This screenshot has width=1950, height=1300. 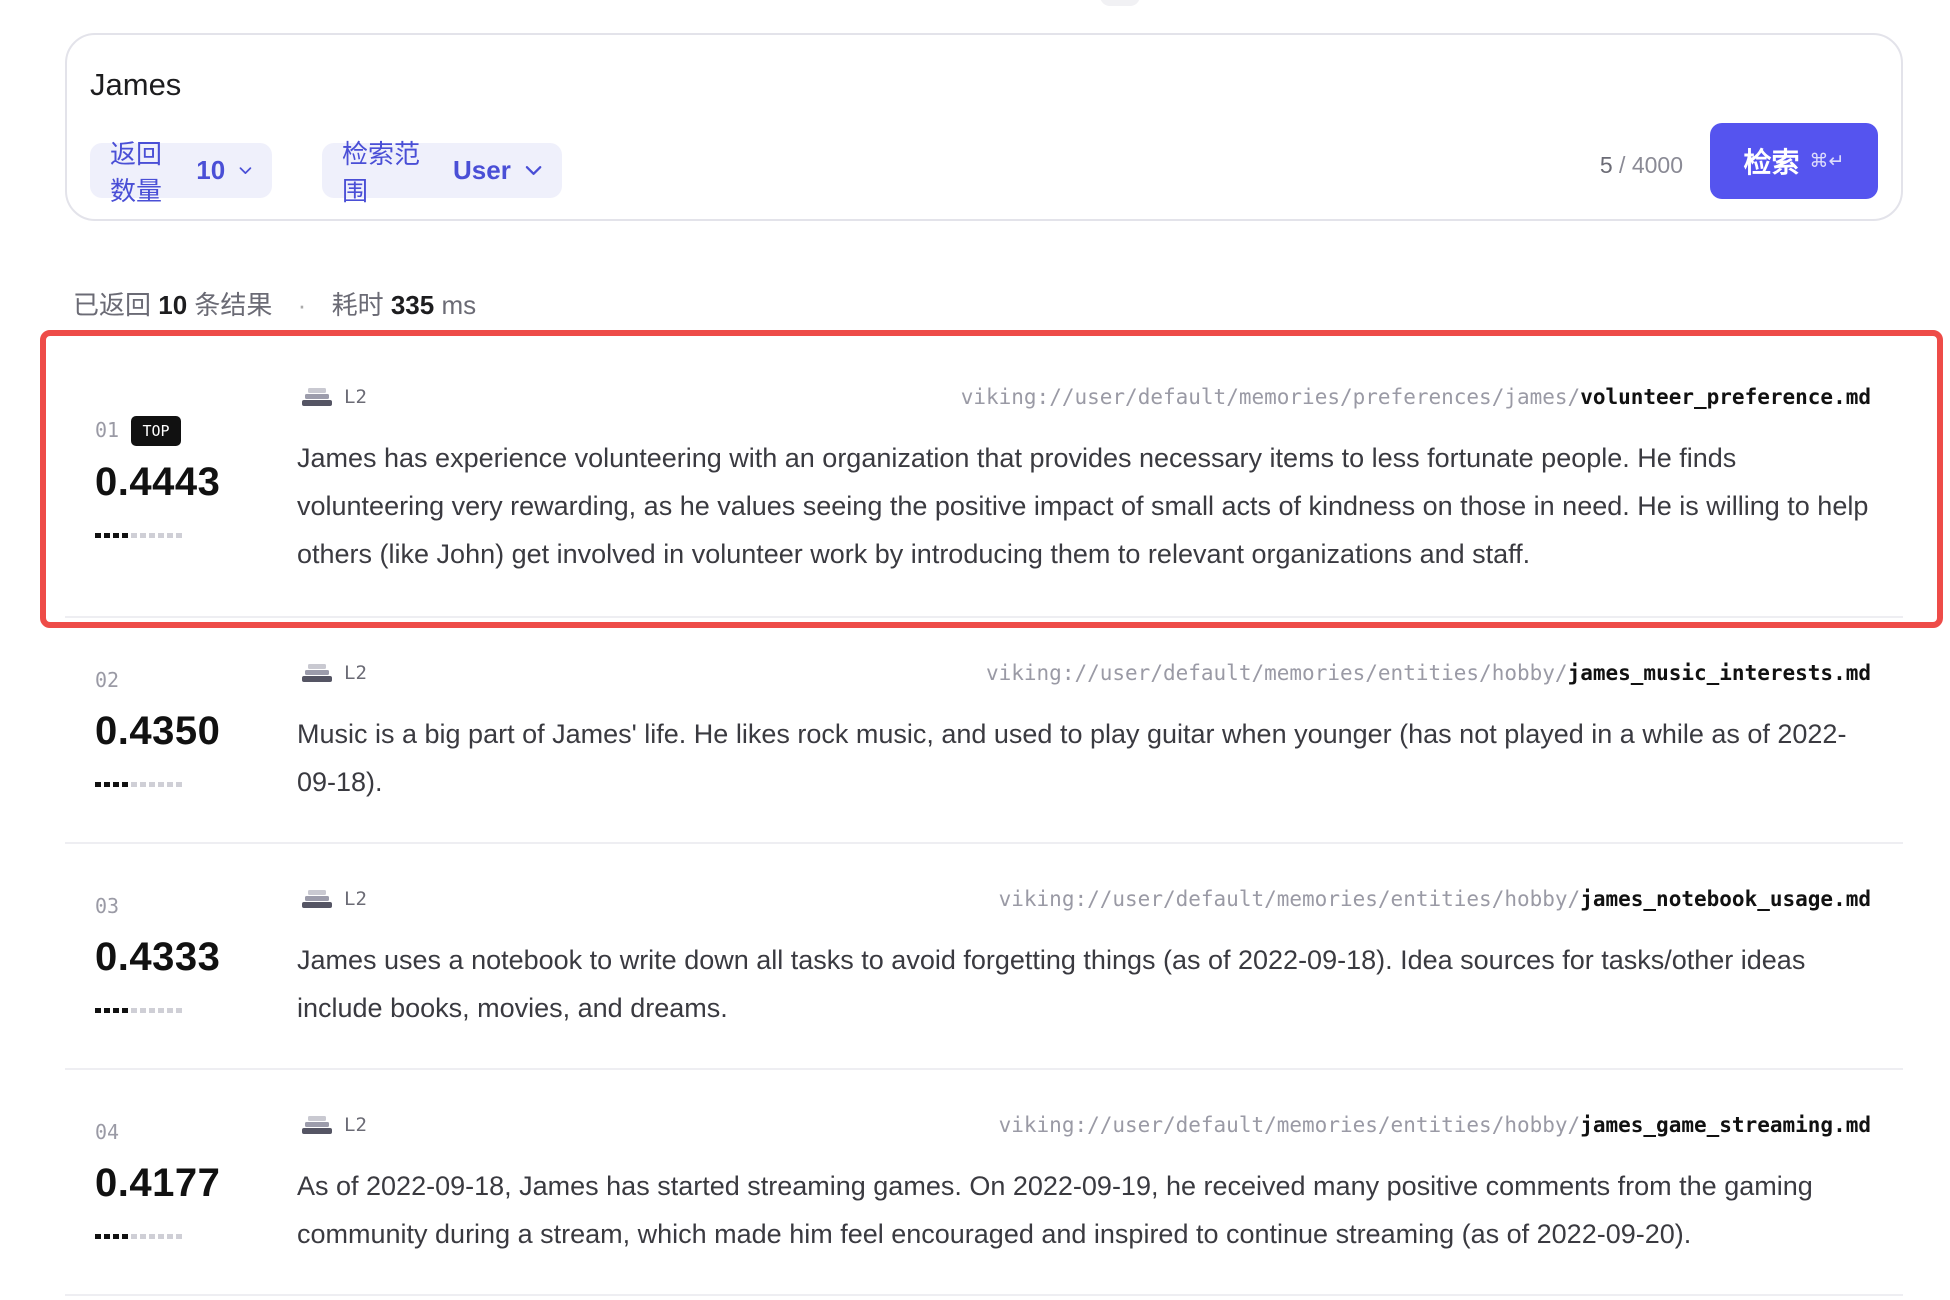 What do you see at coordinates (442, 172) in the screenshot?
I see `search-scope-dropdown: 检索范围 User` at bounding box center [442, 172].